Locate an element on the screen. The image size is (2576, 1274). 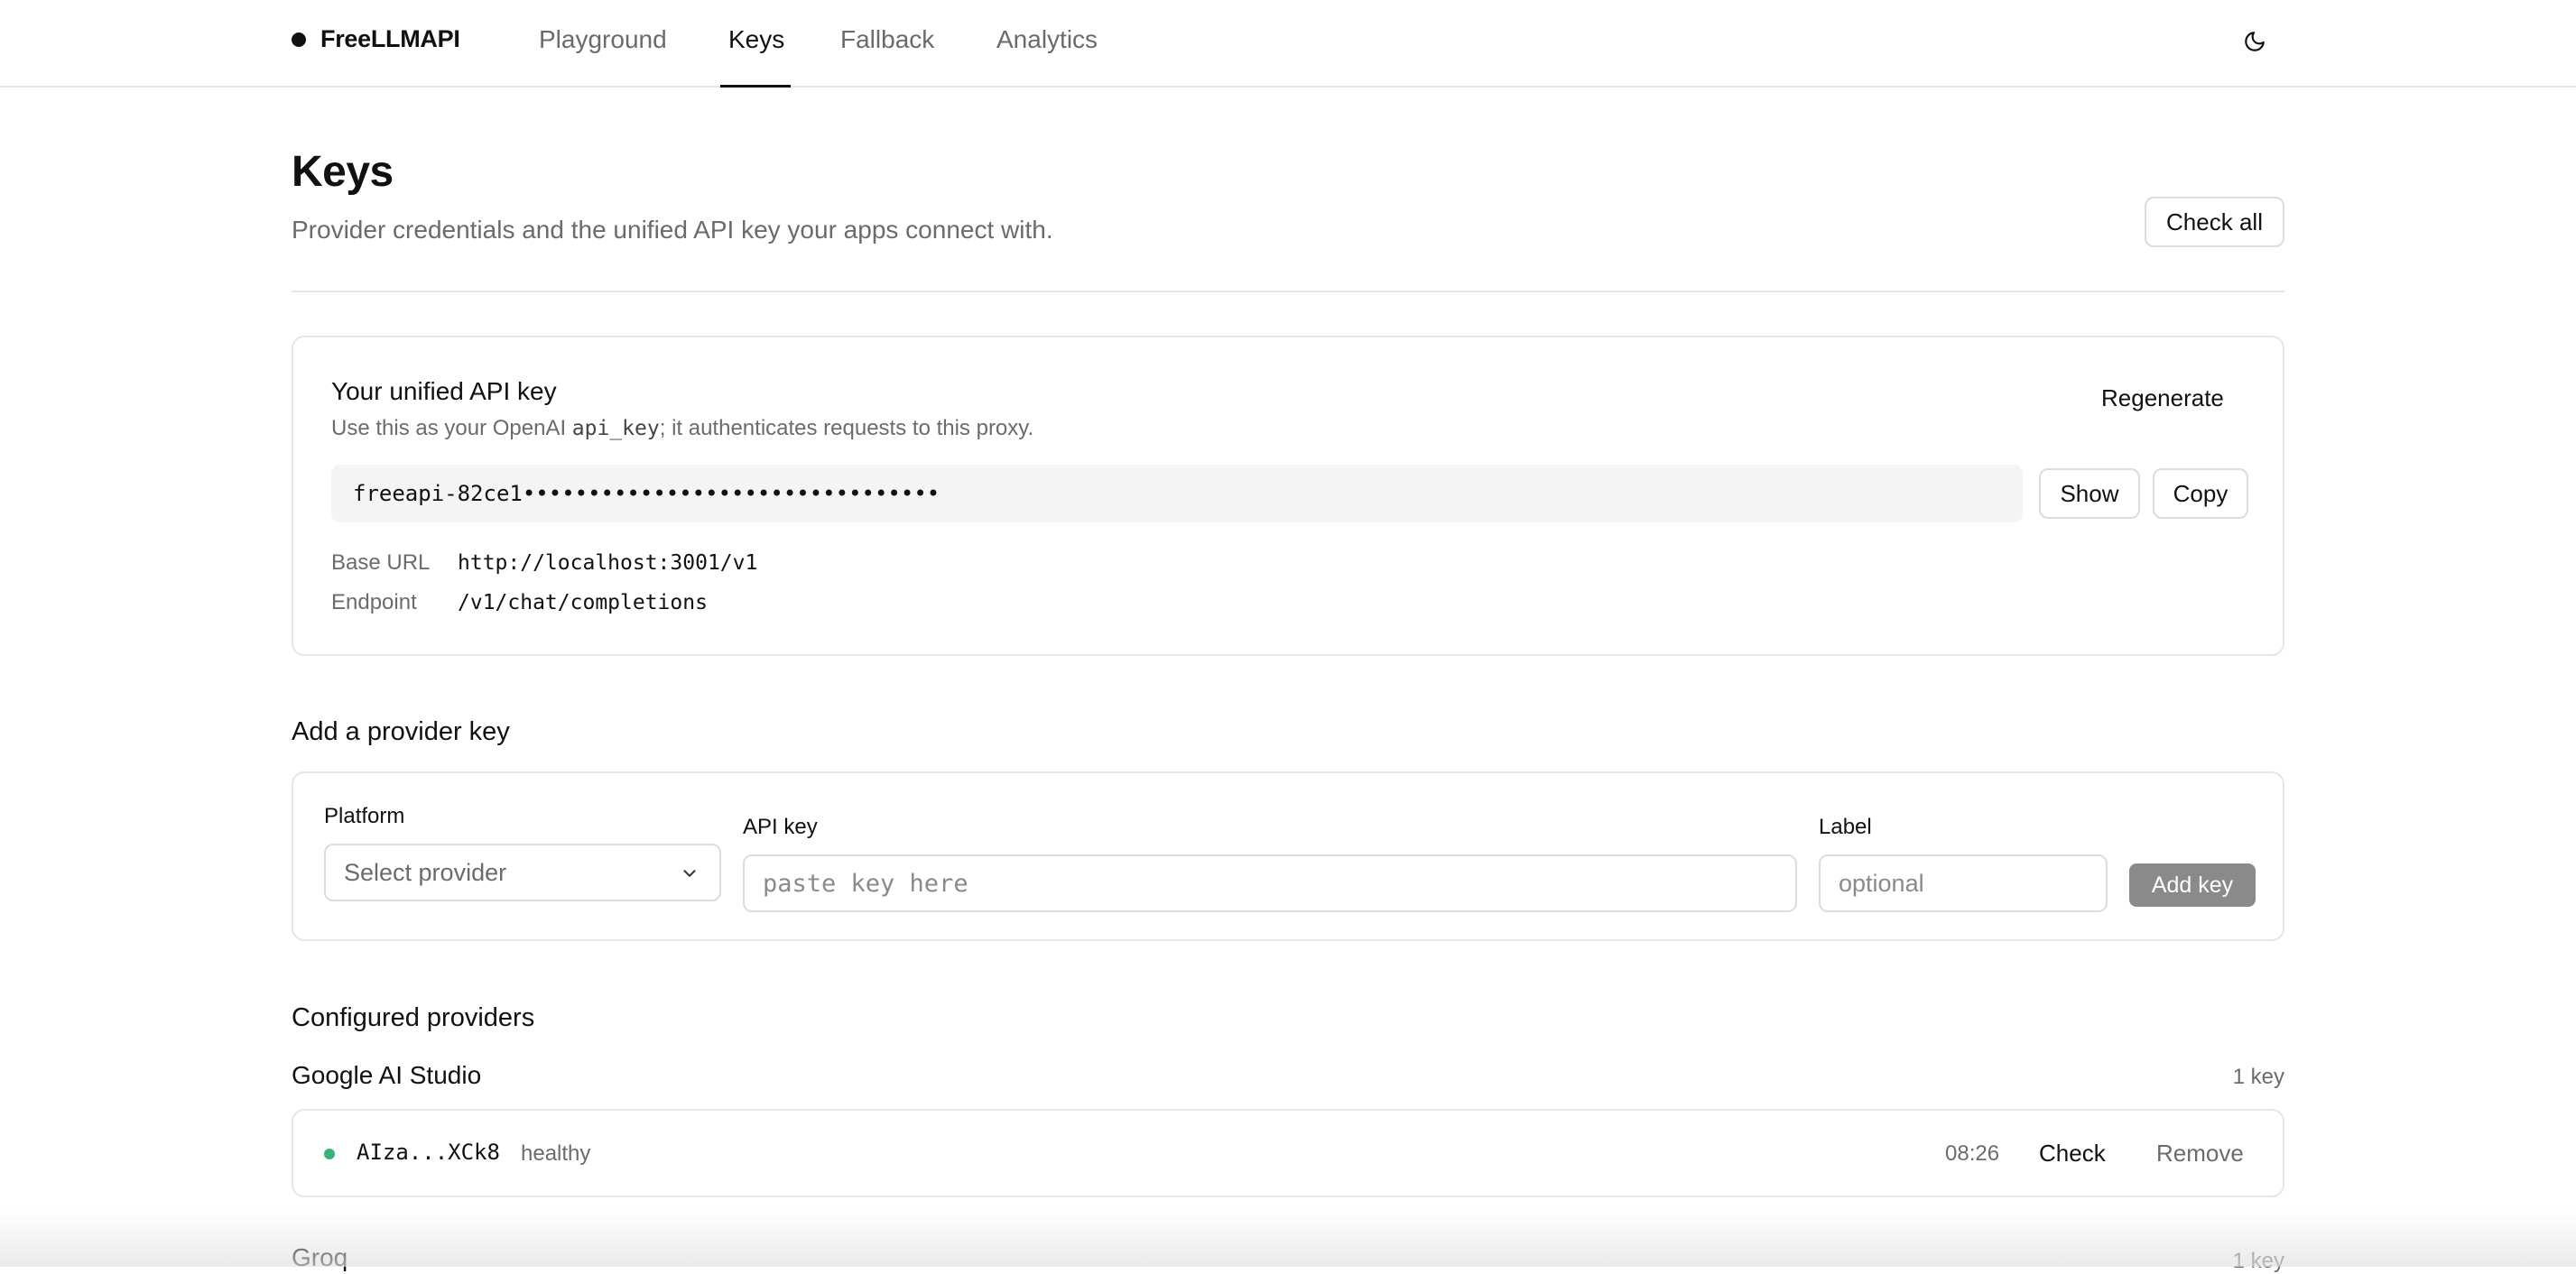
masked-key: AIza...XCk8 is located at coordinates (428, 1152).